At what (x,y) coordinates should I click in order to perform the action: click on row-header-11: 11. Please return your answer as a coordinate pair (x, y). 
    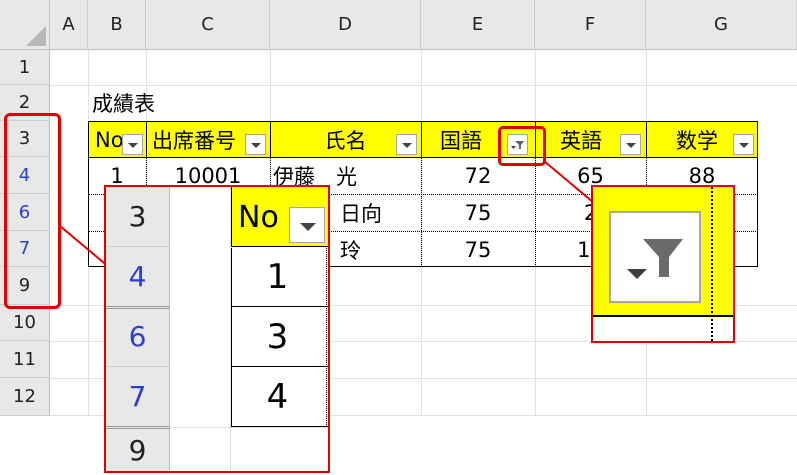
    Looking at the image, I should click on (25, 359).